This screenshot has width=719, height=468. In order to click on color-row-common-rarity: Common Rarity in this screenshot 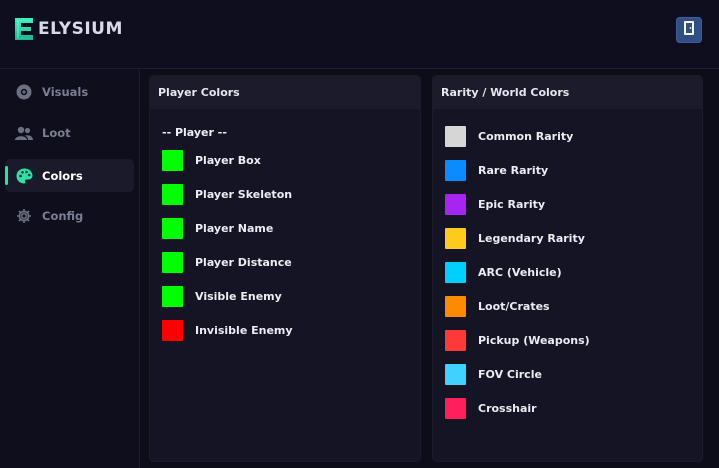, I will do `click(509, 136)`.